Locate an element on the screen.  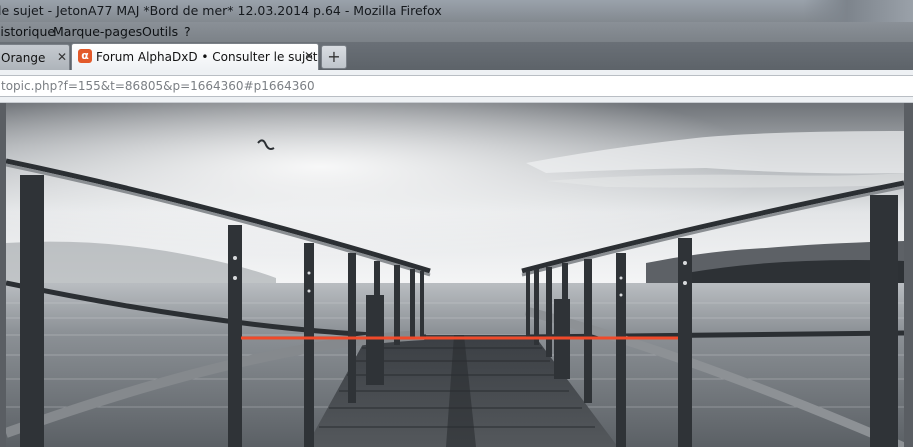
tab-orange: Orange ✕ is located at coordinates (35, 57).